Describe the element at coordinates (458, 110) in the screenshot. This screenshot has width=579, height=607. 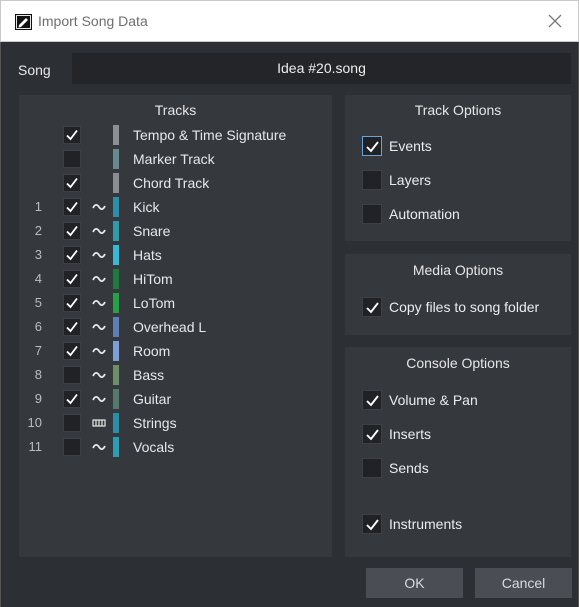
I see `track-options-header: Track Options` at that location.